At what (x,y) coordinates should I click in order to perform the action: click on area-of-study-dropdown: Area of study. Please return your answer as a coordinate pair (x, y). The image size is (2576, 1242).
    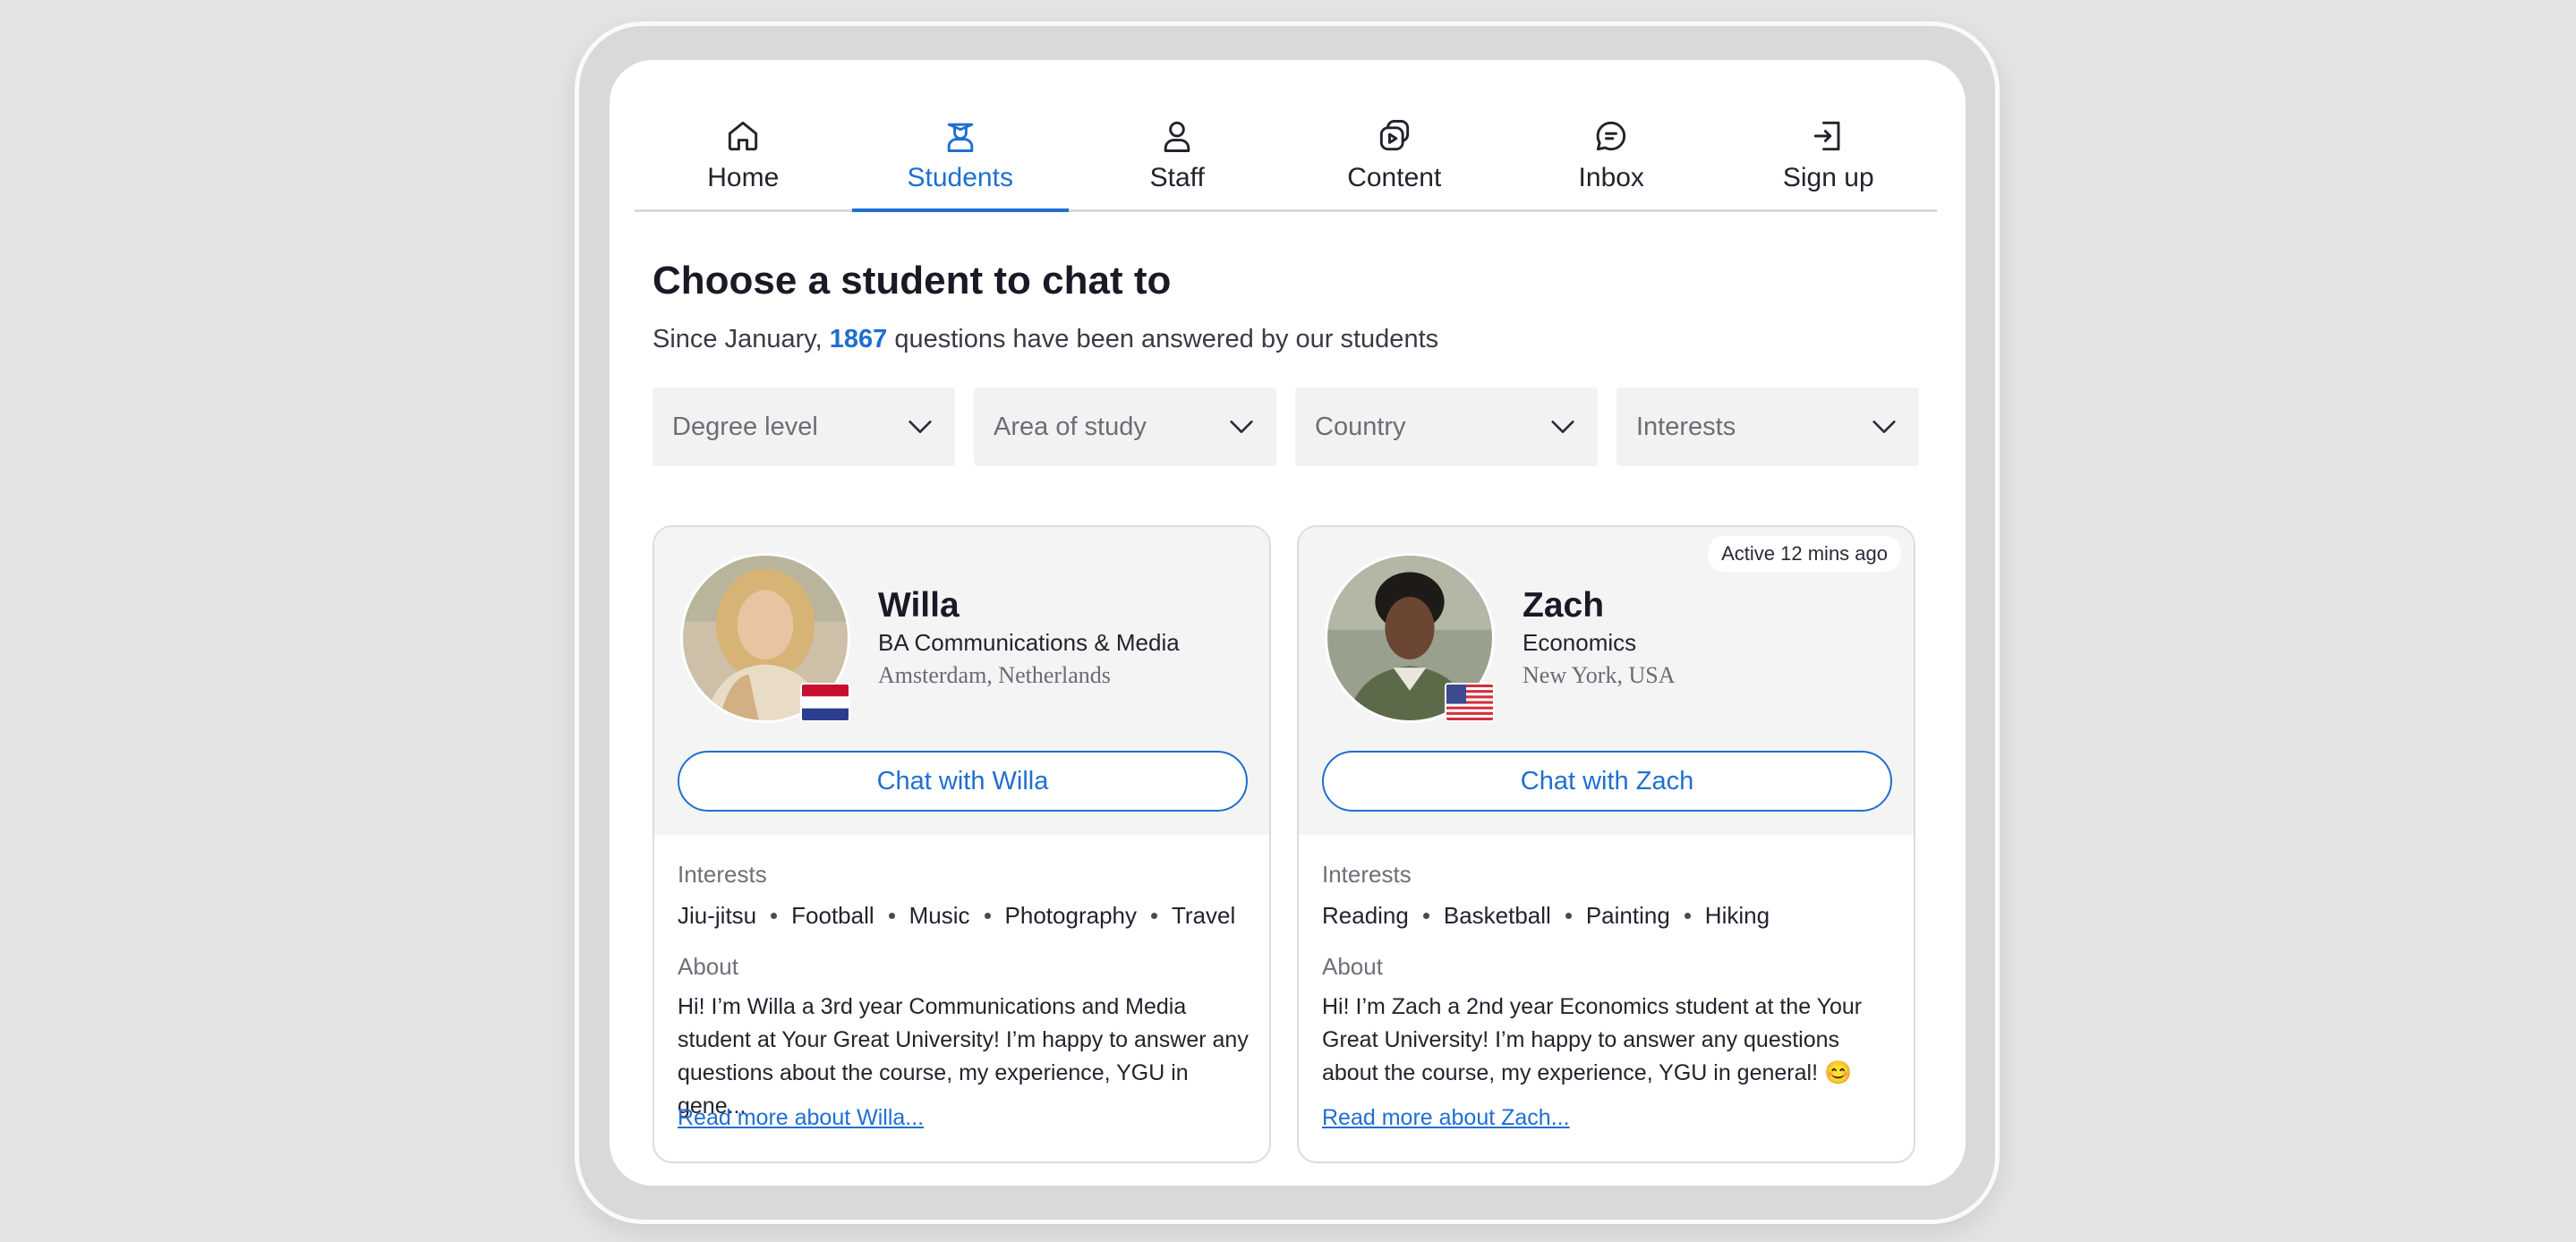
    Looking at the image, I should click on (1125, 427).